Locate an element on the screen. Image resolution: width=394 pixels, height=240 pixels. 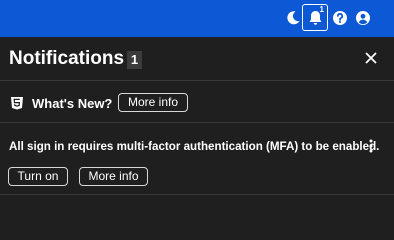
notification-more-info-button: More info is located at coordinates (113, 176).